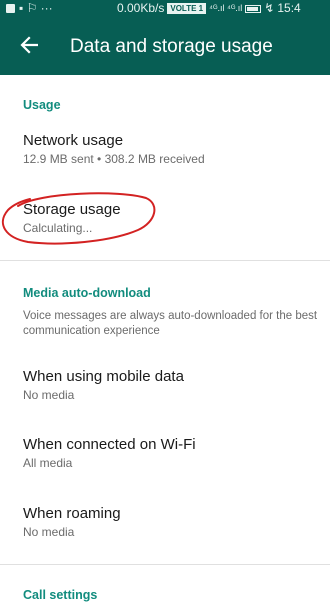  I want to click on status-icons: ▪ ⚐ ···, so click(36, 8).